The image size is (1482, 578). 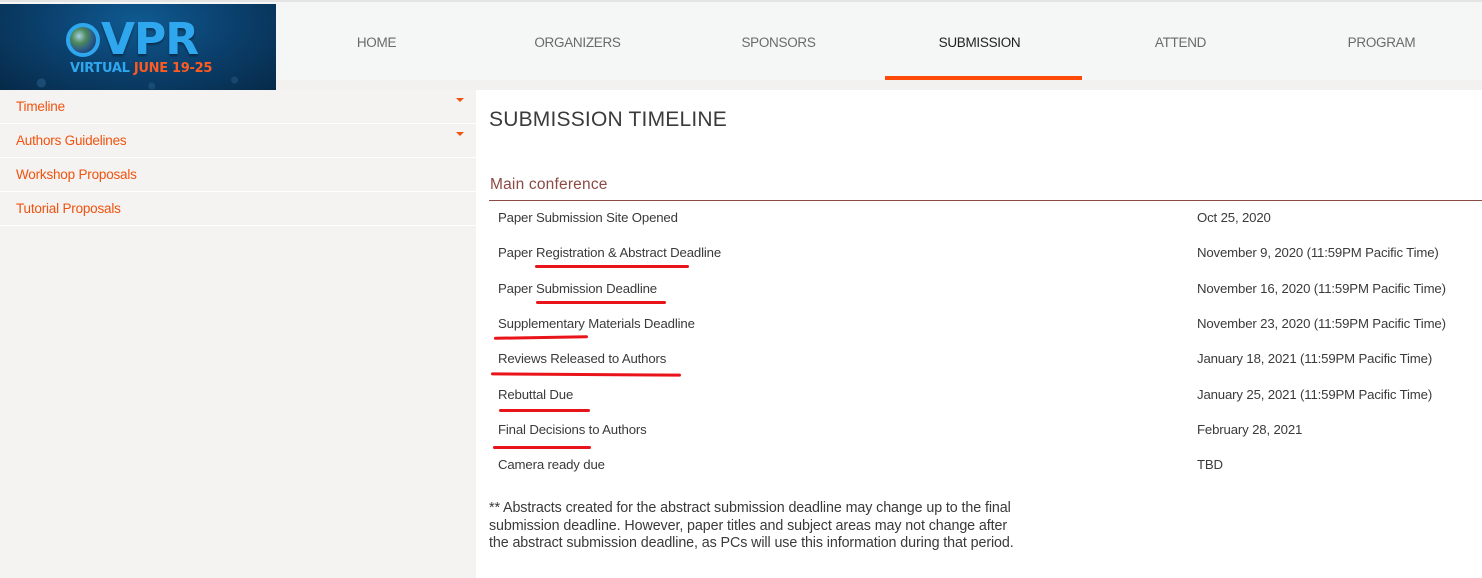 I want to click on sidebar-item-label: Workshop Proposals, so click(x=76, y=174).